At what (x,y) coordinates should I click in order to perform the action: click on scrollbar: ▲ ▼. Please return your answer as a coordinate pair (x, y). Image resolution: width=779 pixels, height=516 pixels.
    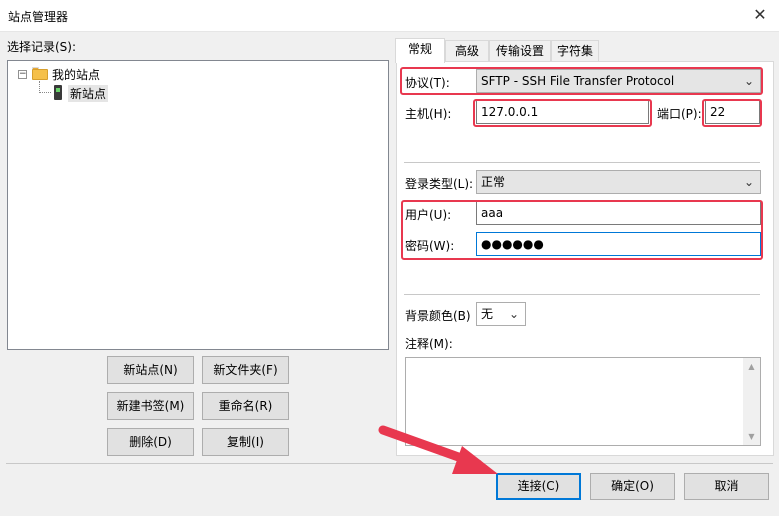
    Looking at the image, I should click on (751, 401).